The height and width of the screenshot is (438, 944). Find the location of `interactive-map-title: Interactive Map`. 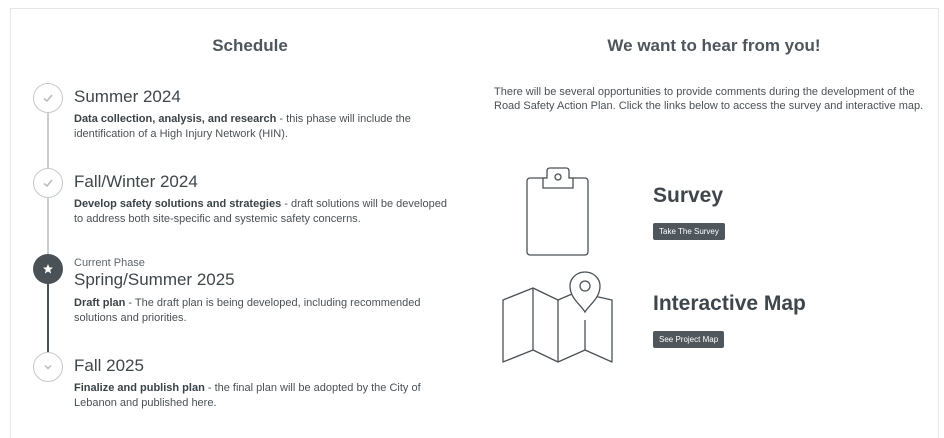

interactive-map-title: Interactive Map is located at coordinates (729, 303).